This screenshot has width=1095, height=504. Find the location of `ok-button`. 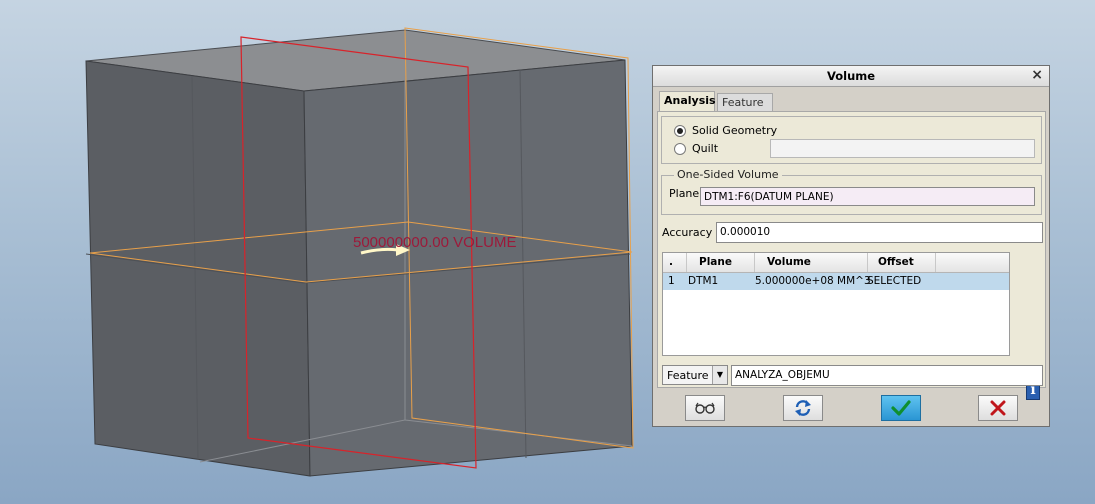

ok-button is located at coordinates (901, 408).